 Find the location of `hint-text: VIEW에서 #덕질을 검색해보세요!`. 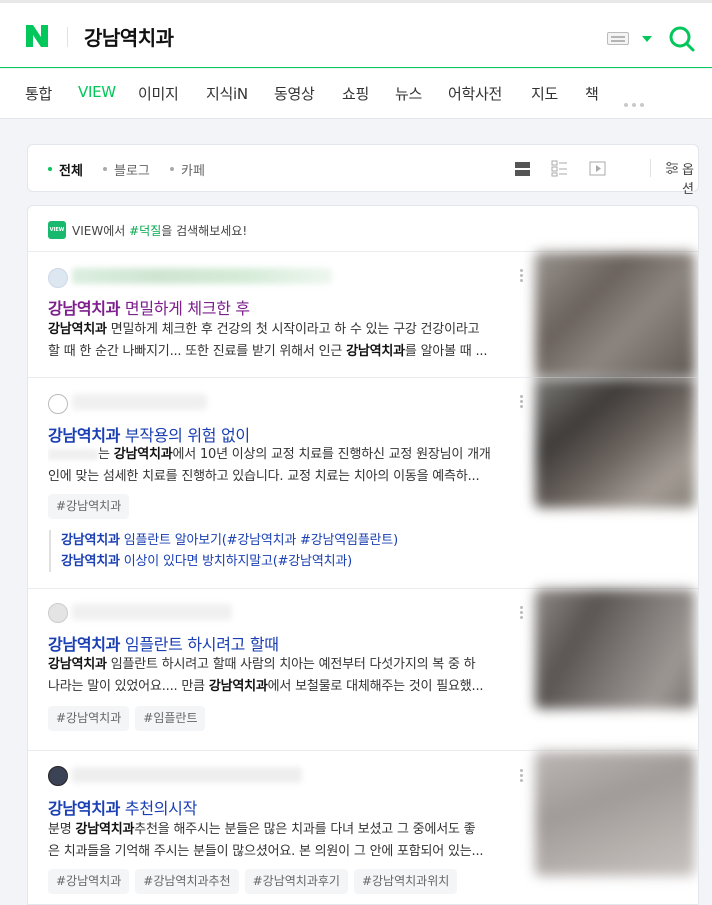

hint-text: VIEW에서 #덕질을 검색해보세요! is located at coordinates (159, 230).